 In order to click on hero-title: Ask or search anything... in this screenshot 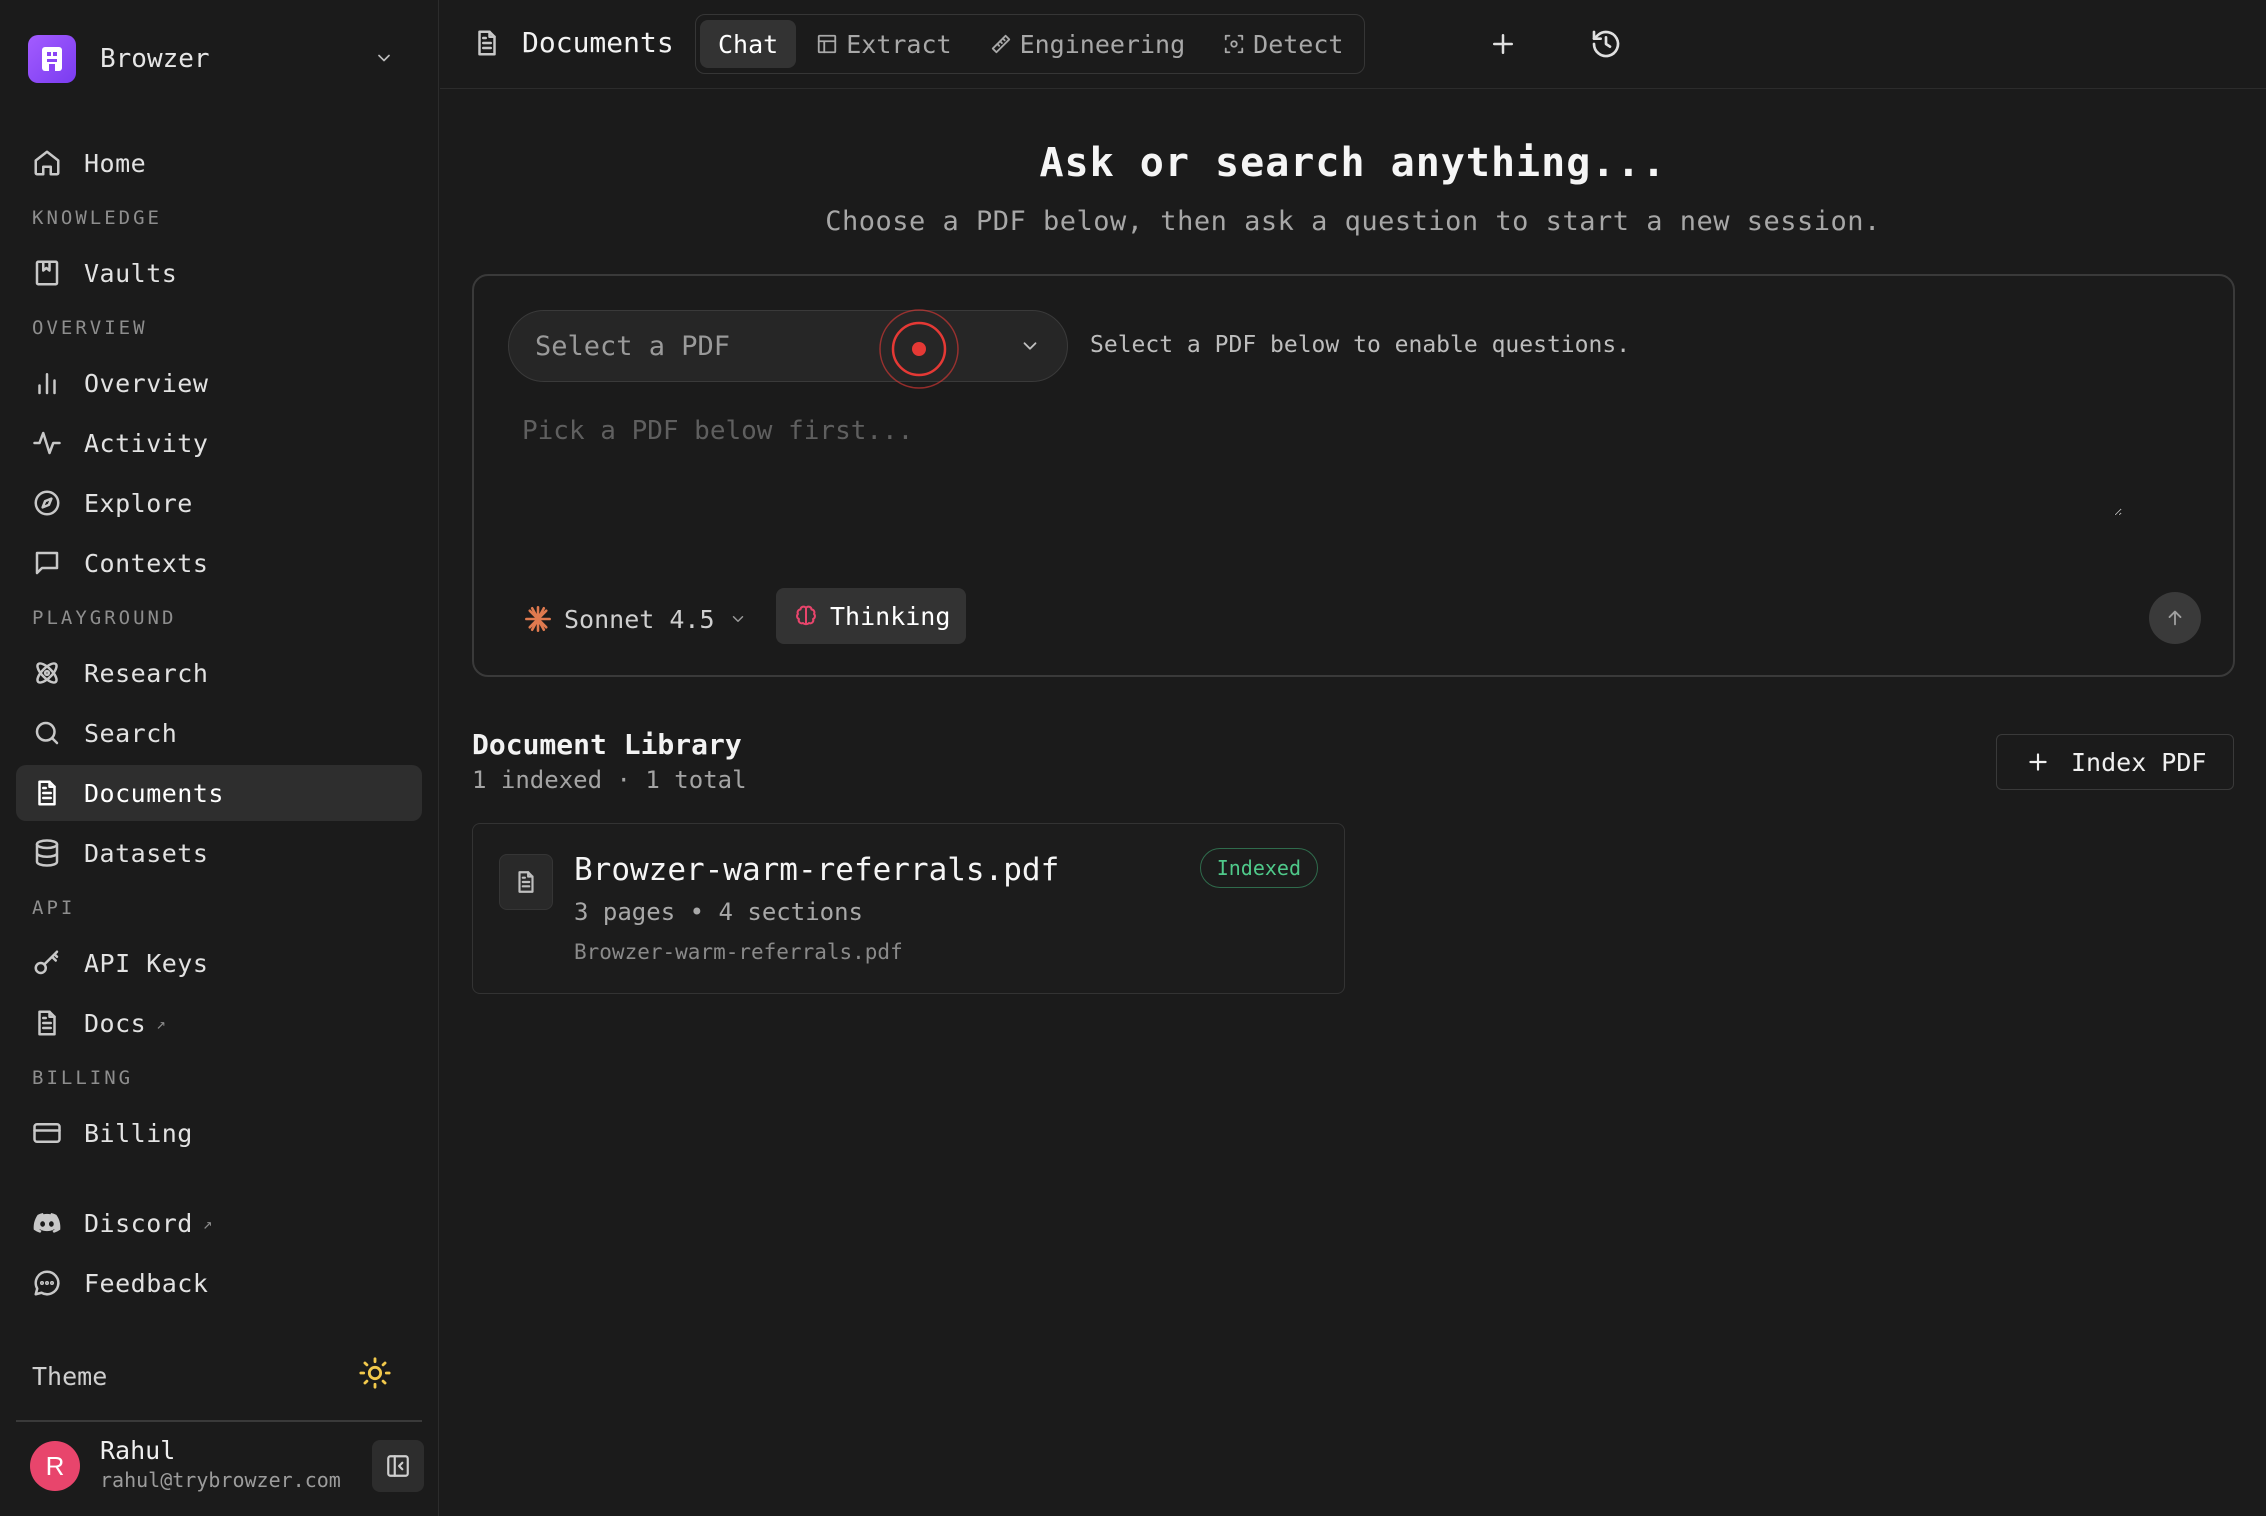, I will do `click(1353, 163)`.